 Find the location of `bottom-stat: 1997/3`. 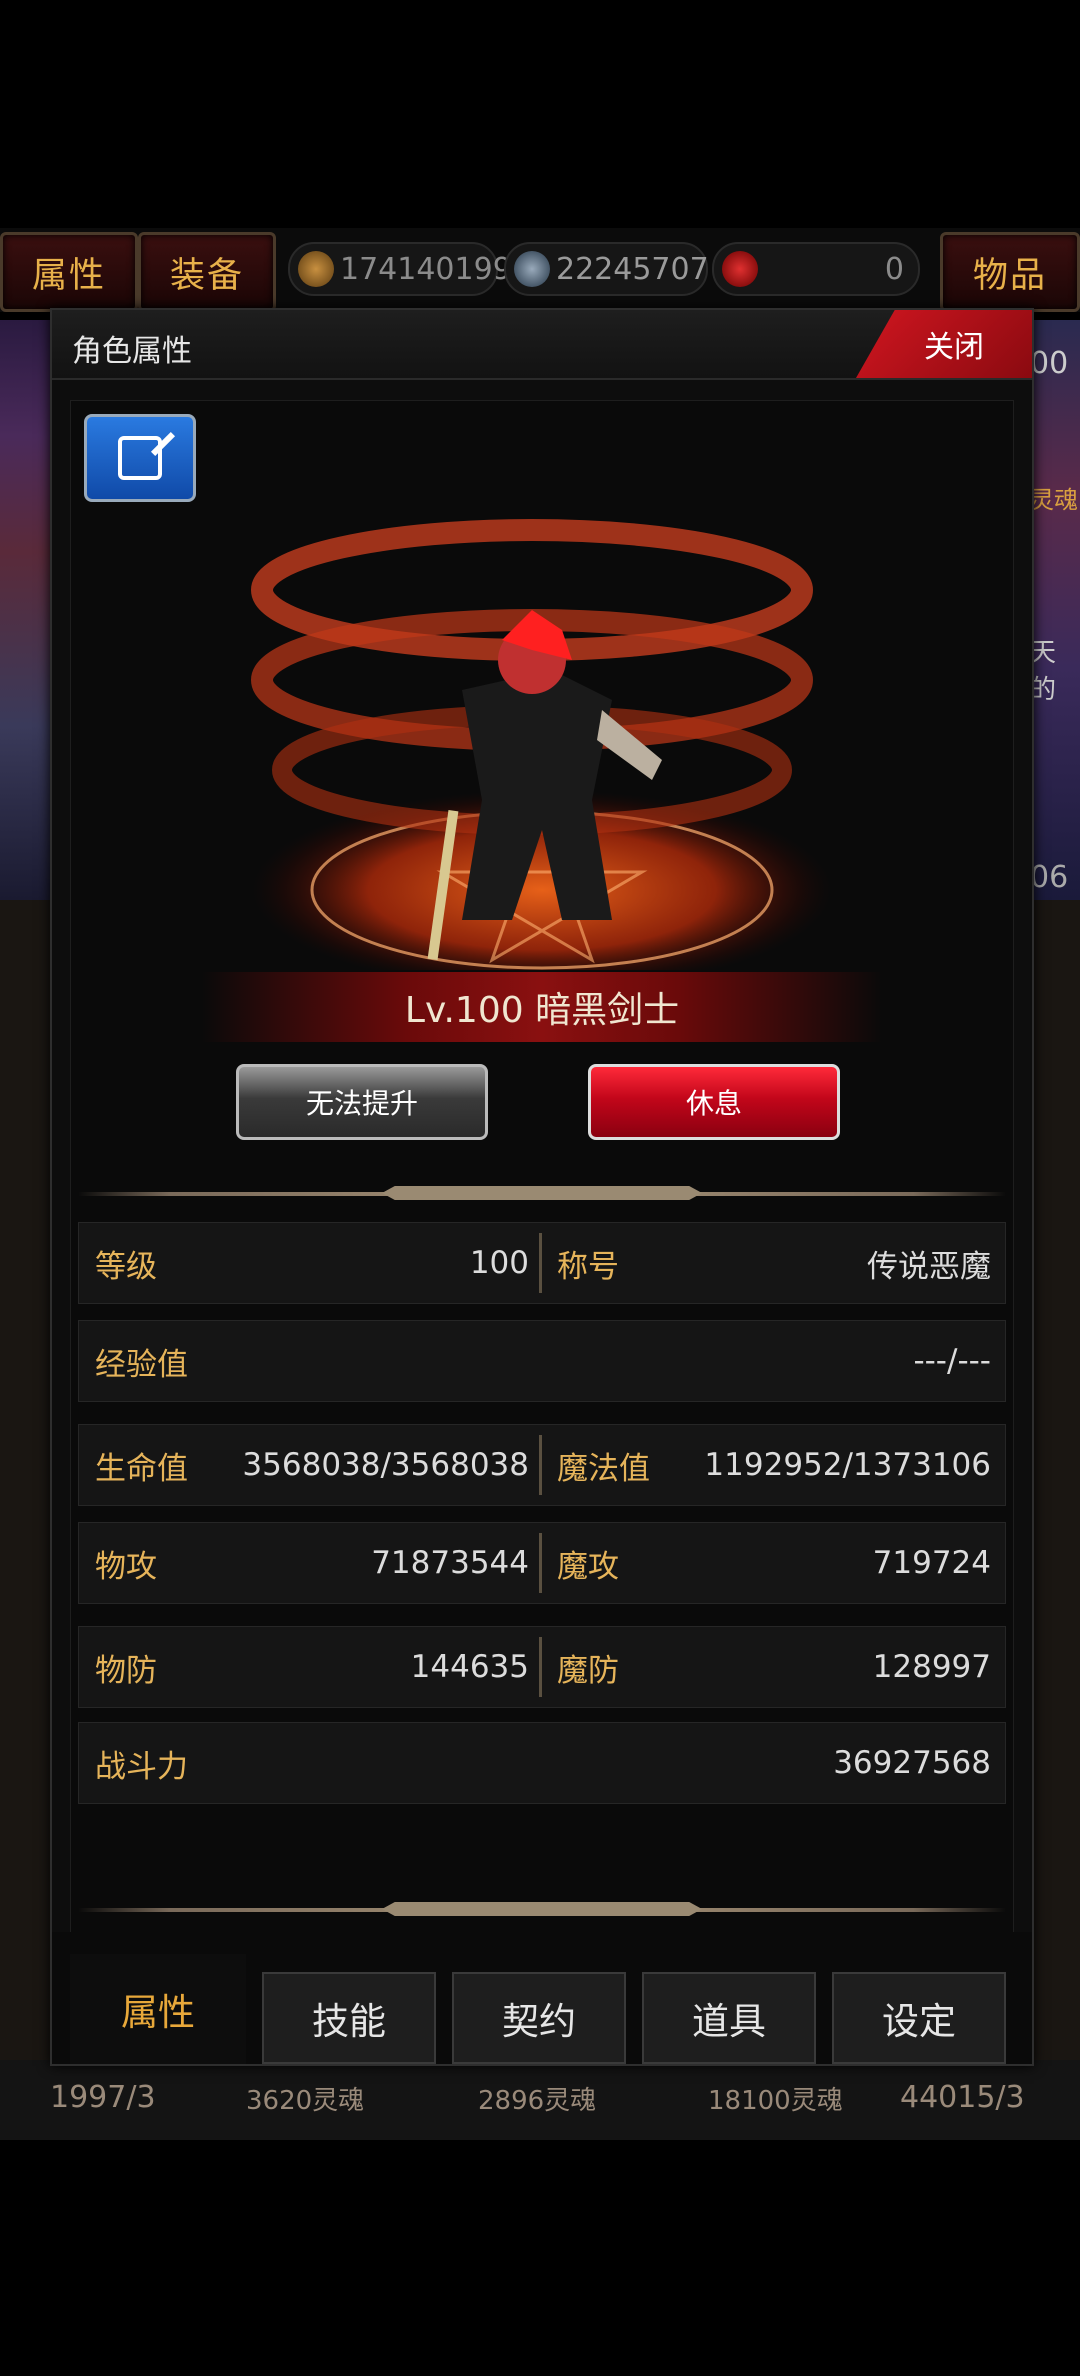

bottom-stat: 1997/3 is located at coordinates (103, 2097).